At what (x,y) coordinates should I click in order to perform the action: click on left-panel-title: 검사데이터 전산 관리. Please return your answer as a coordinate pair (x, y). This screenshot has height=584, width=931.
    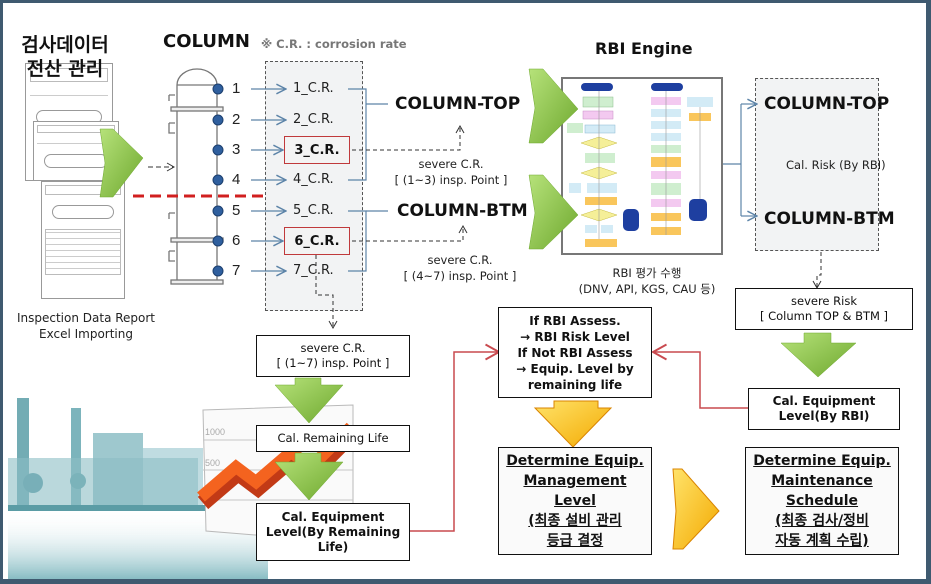
    Looking at the image, I should click on (65, 57).